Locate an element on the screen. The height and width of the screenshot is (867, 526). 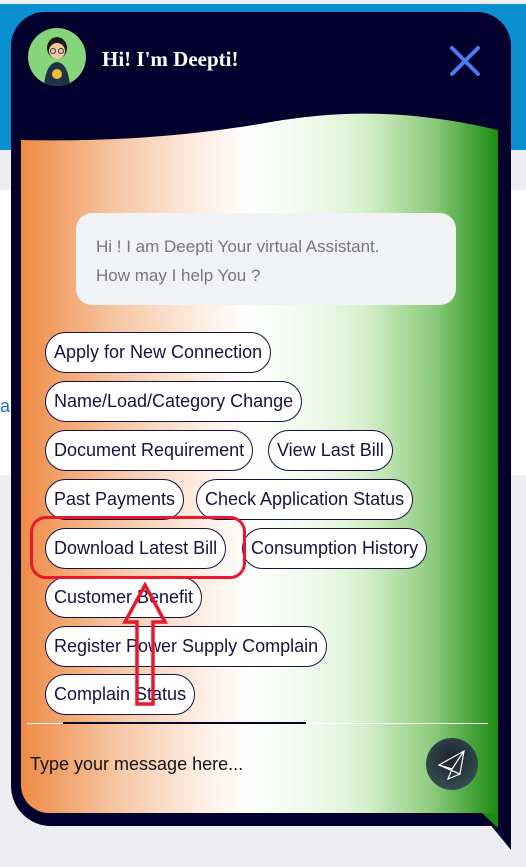
option-consumption-history: Consumption History is located at coordinates (335, 548).